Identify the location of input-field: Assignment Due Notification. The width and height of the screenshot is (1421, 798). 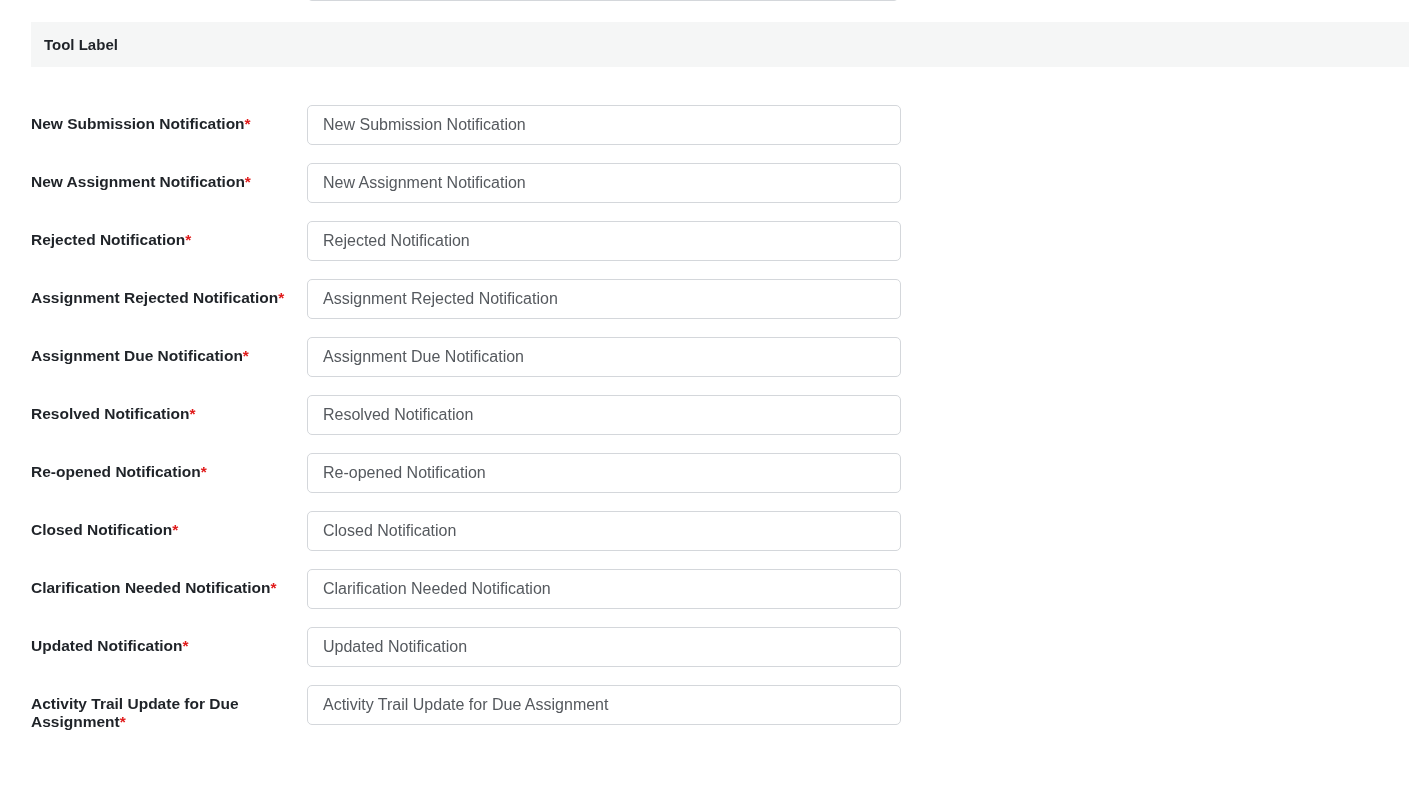
(604, 357).